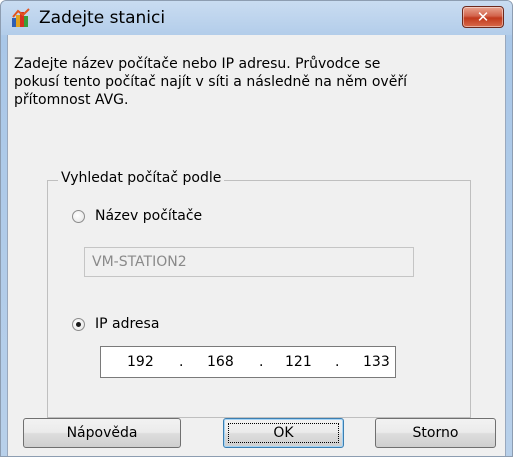 The width and height of the screenshot is (513, 457). What do you see at coordinates (148, 216) in the screenshot?
I see `radio-computer-name-label: Název počítače` at bounding box center [148, 216].